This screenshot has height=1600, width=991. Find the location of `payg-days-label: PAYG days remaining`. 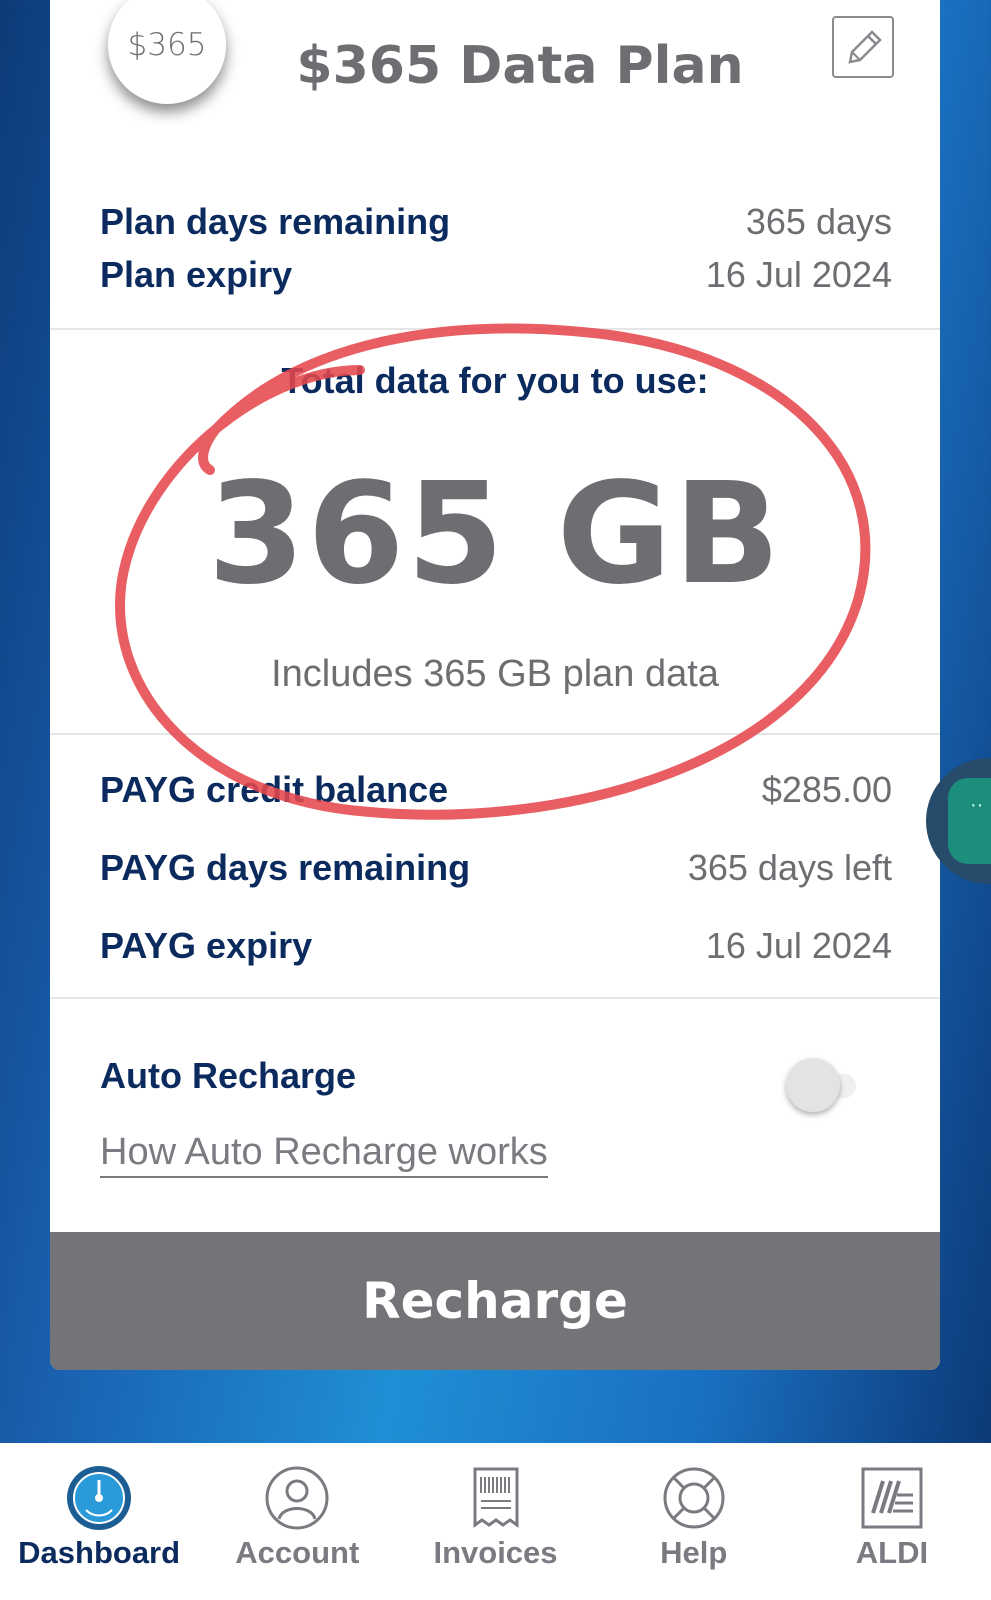

payg-days-label: PAYG days remaining is located at coordinates (285, 867).